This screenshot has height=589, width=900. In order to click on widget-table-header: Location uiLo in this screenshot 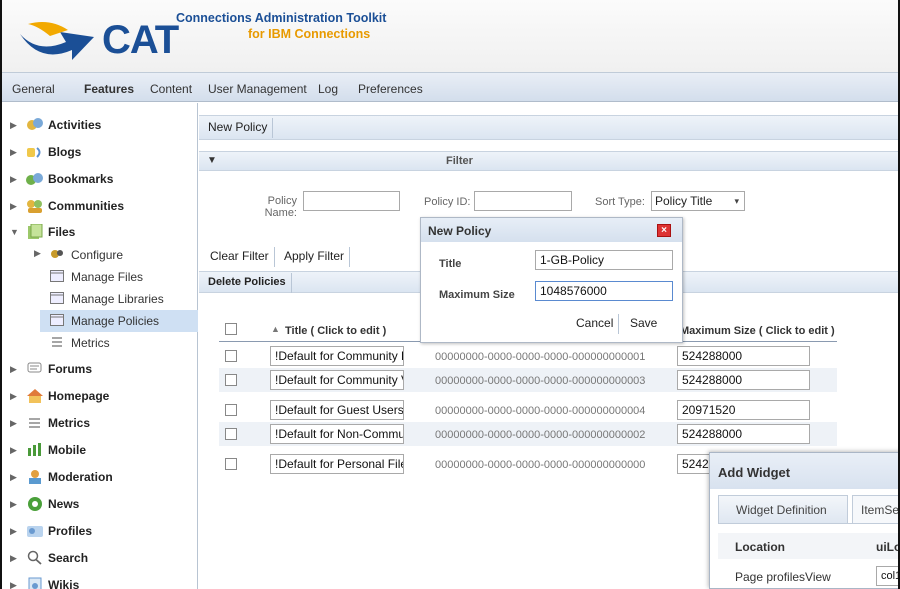, I will do `click(809, 546)`.